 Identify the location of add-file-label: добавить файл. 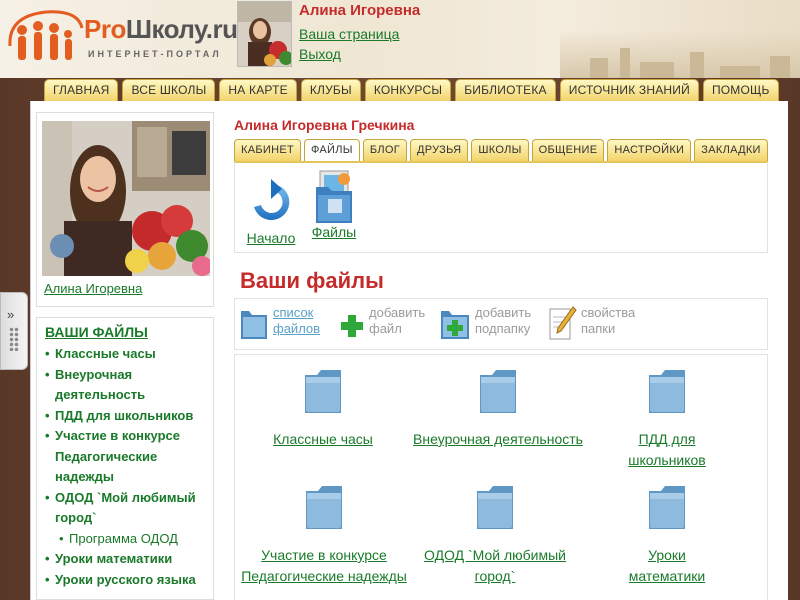
(397, 320).